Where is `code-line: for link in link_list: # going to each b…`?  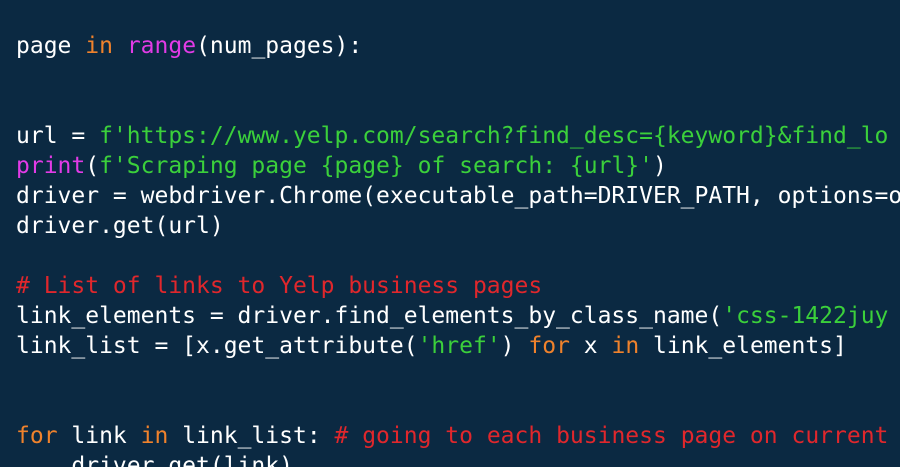
code-line: for link in link_list: # going to each b… is located at coordinates (452, 436).